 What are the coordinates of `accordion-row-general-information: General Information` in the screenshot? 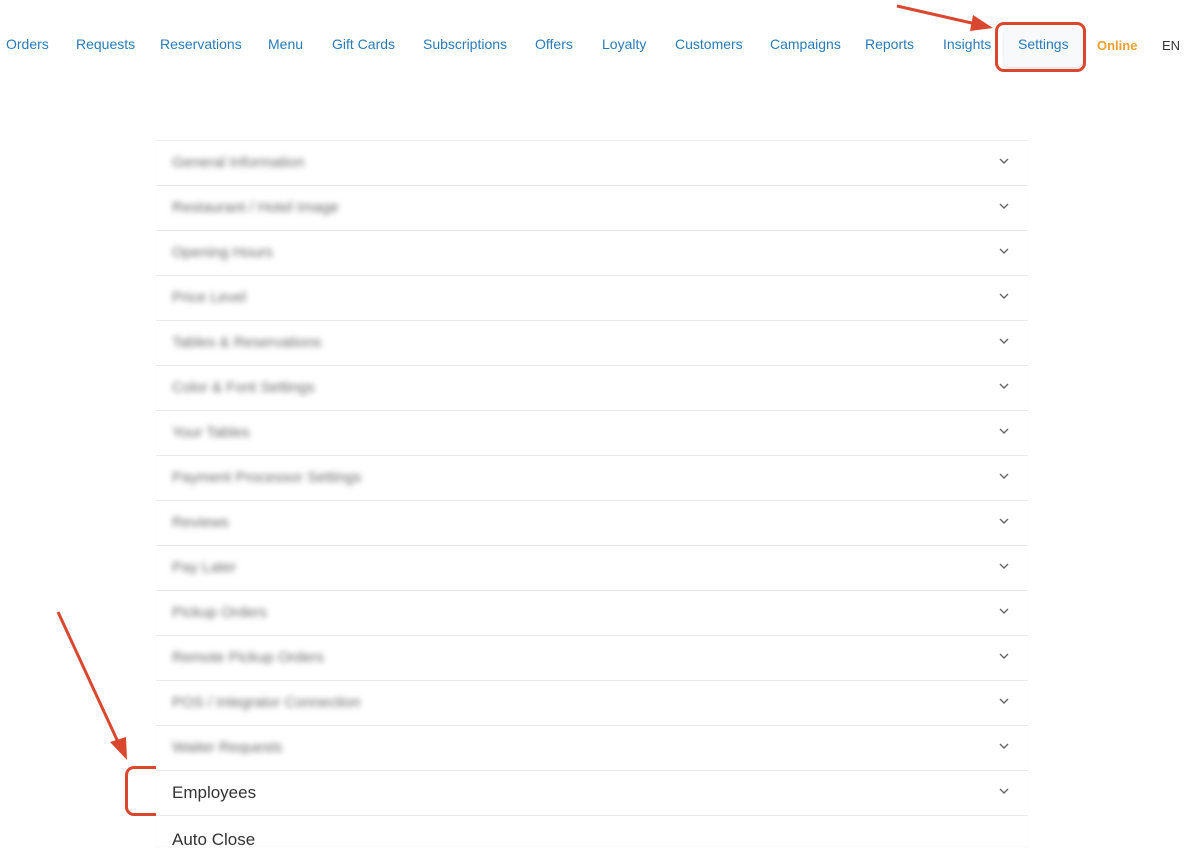 It's located at (592, 163).